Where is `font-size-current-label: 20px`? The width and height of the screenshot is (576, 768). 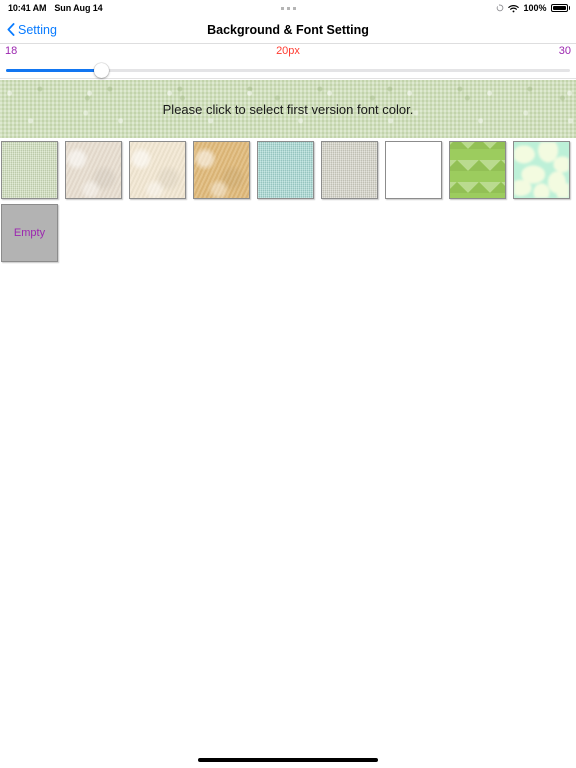 font-size-current-label: 20px is located at coordinates (288, 51).